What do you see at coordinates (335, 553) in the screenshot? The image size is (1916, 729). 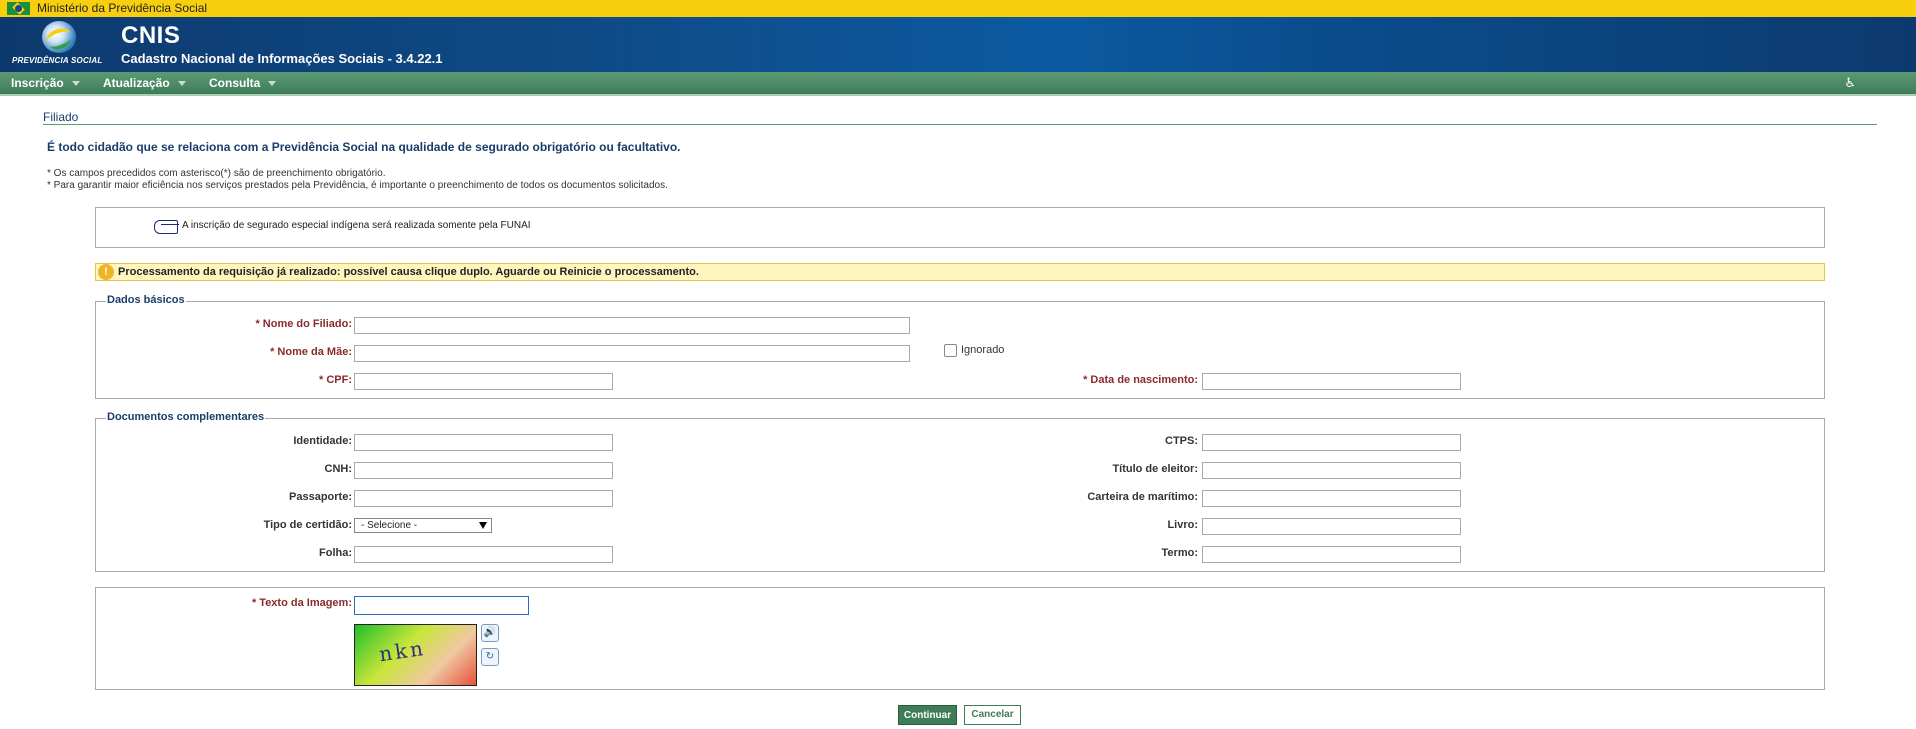 I see `folha-label: Folha:` at bounding box center [335, 553].